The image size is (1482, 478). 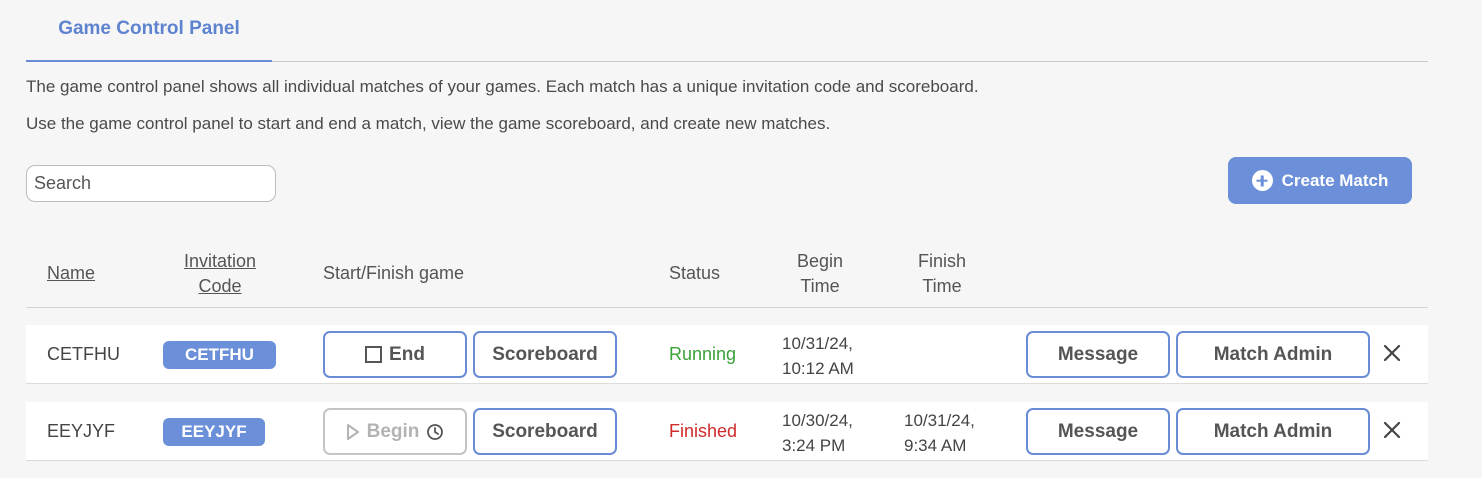 I want to click on column-header-invitation-code: Invitation Code, so click(x=220, y=274).